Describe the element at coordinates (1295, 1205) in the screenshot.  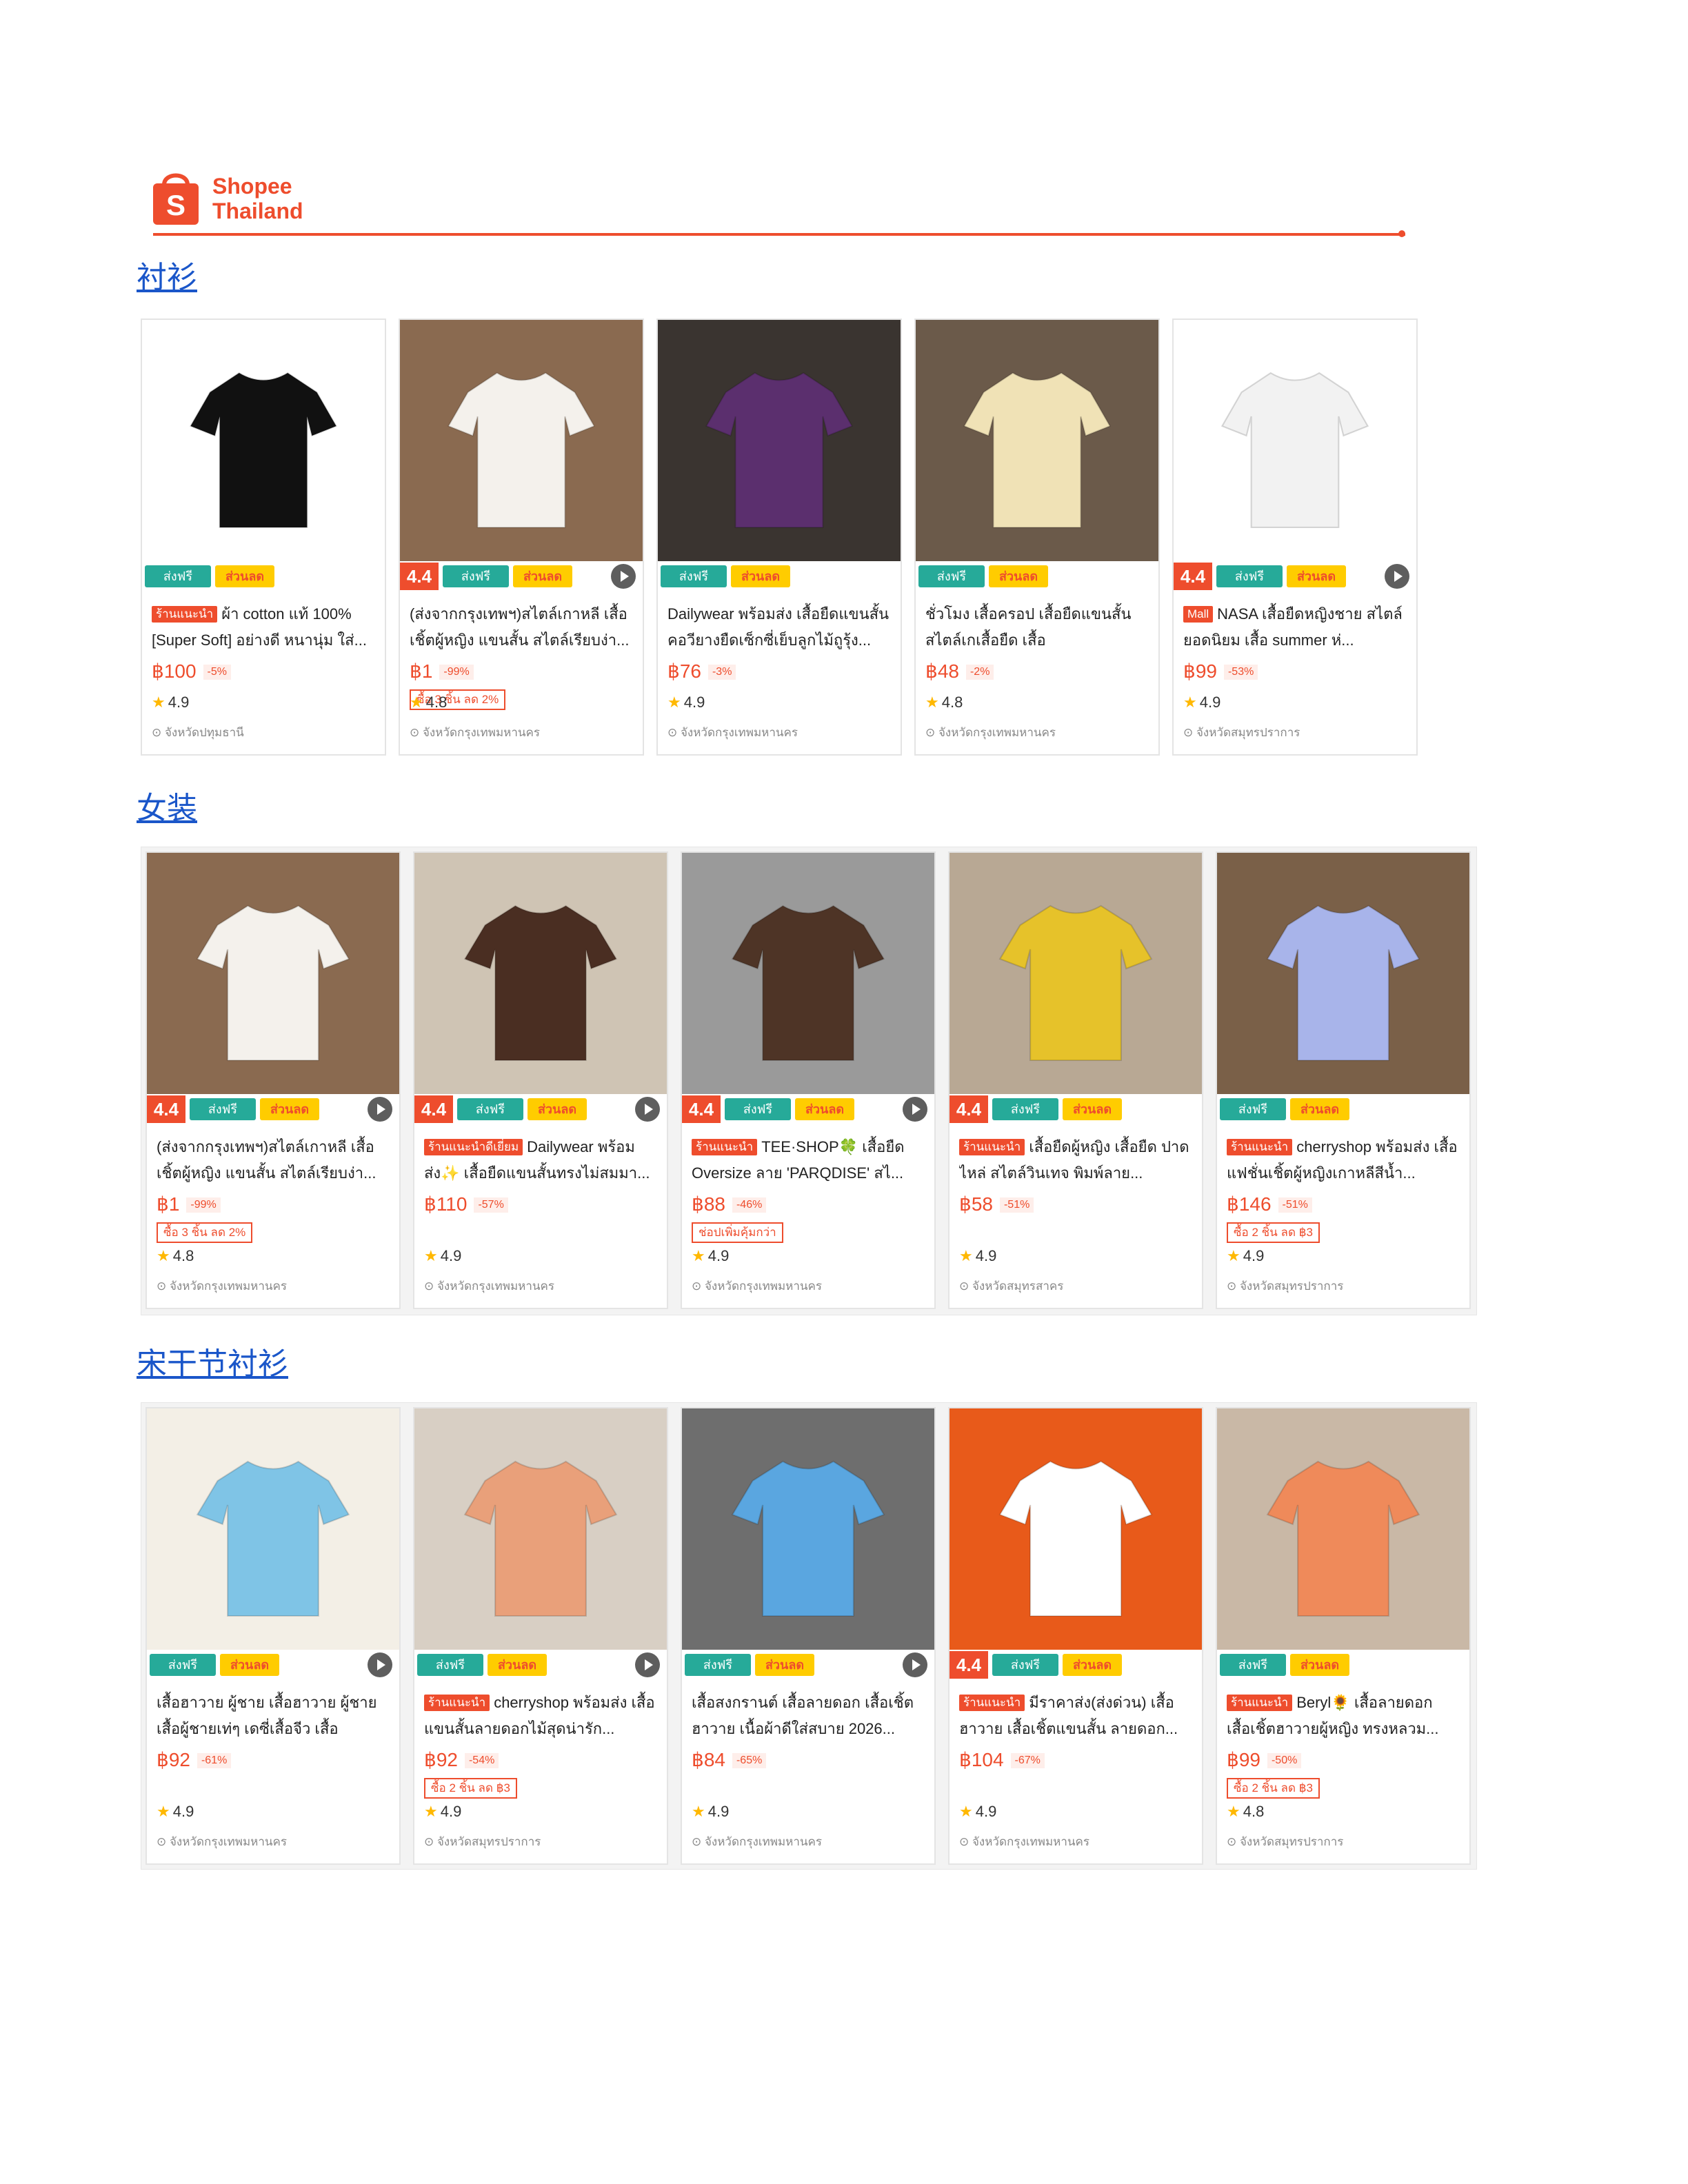
I see `discount-percent: -51%` at that location.